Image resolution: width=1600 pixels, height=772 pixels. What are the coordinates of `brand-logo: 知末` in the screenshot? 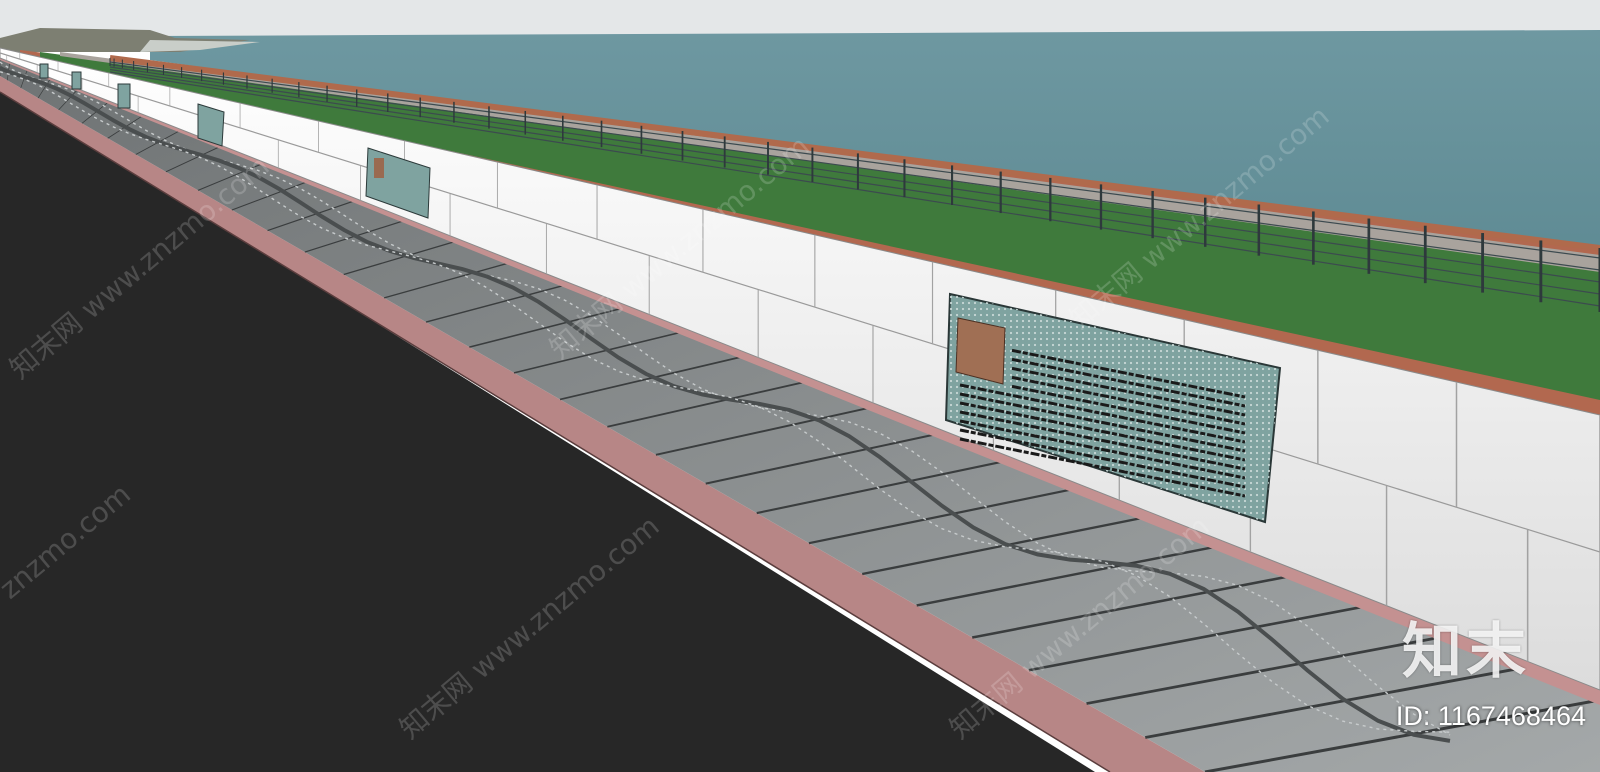 It's located at (1466, 652).